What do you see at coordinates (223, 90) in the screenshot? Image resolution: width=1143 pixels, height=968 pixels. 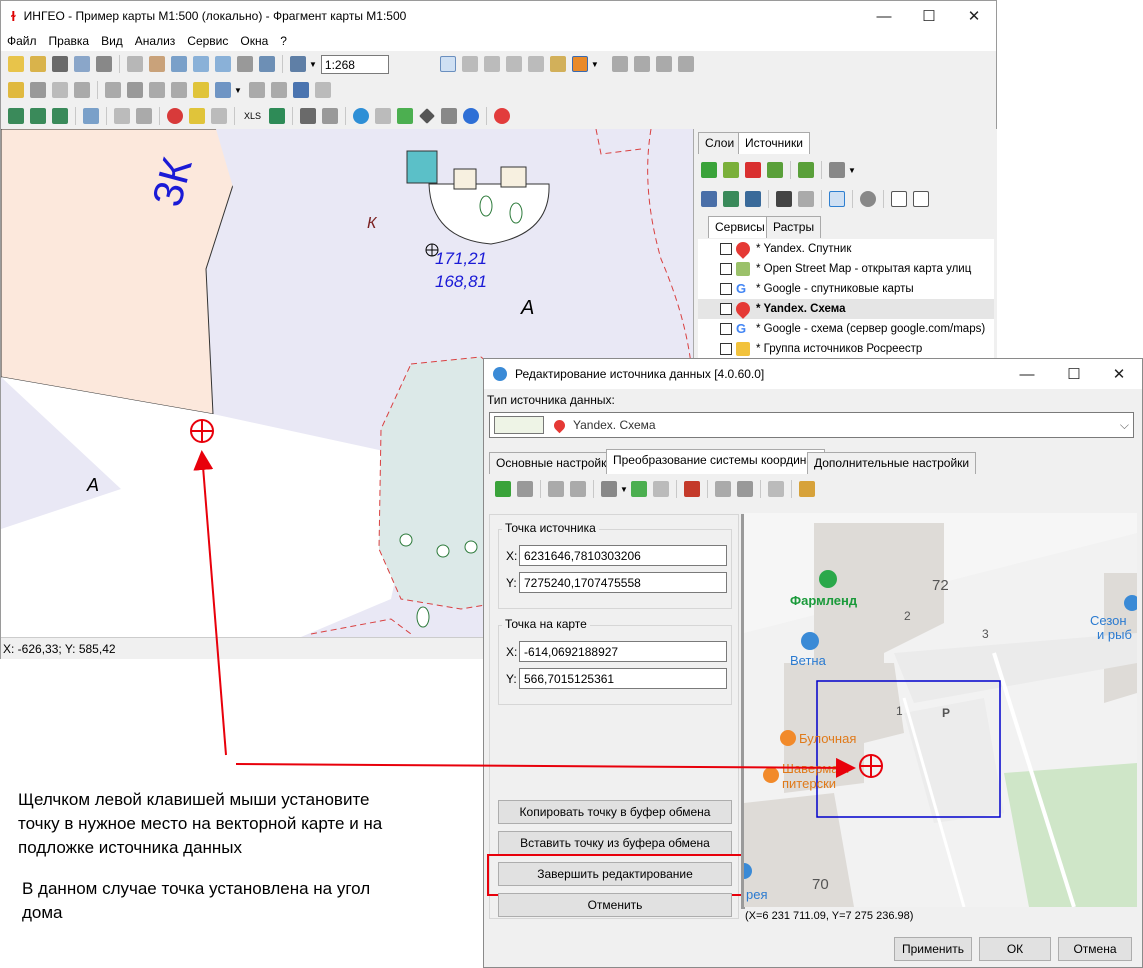 I see `table-icon` at bounding box center [223, 90].